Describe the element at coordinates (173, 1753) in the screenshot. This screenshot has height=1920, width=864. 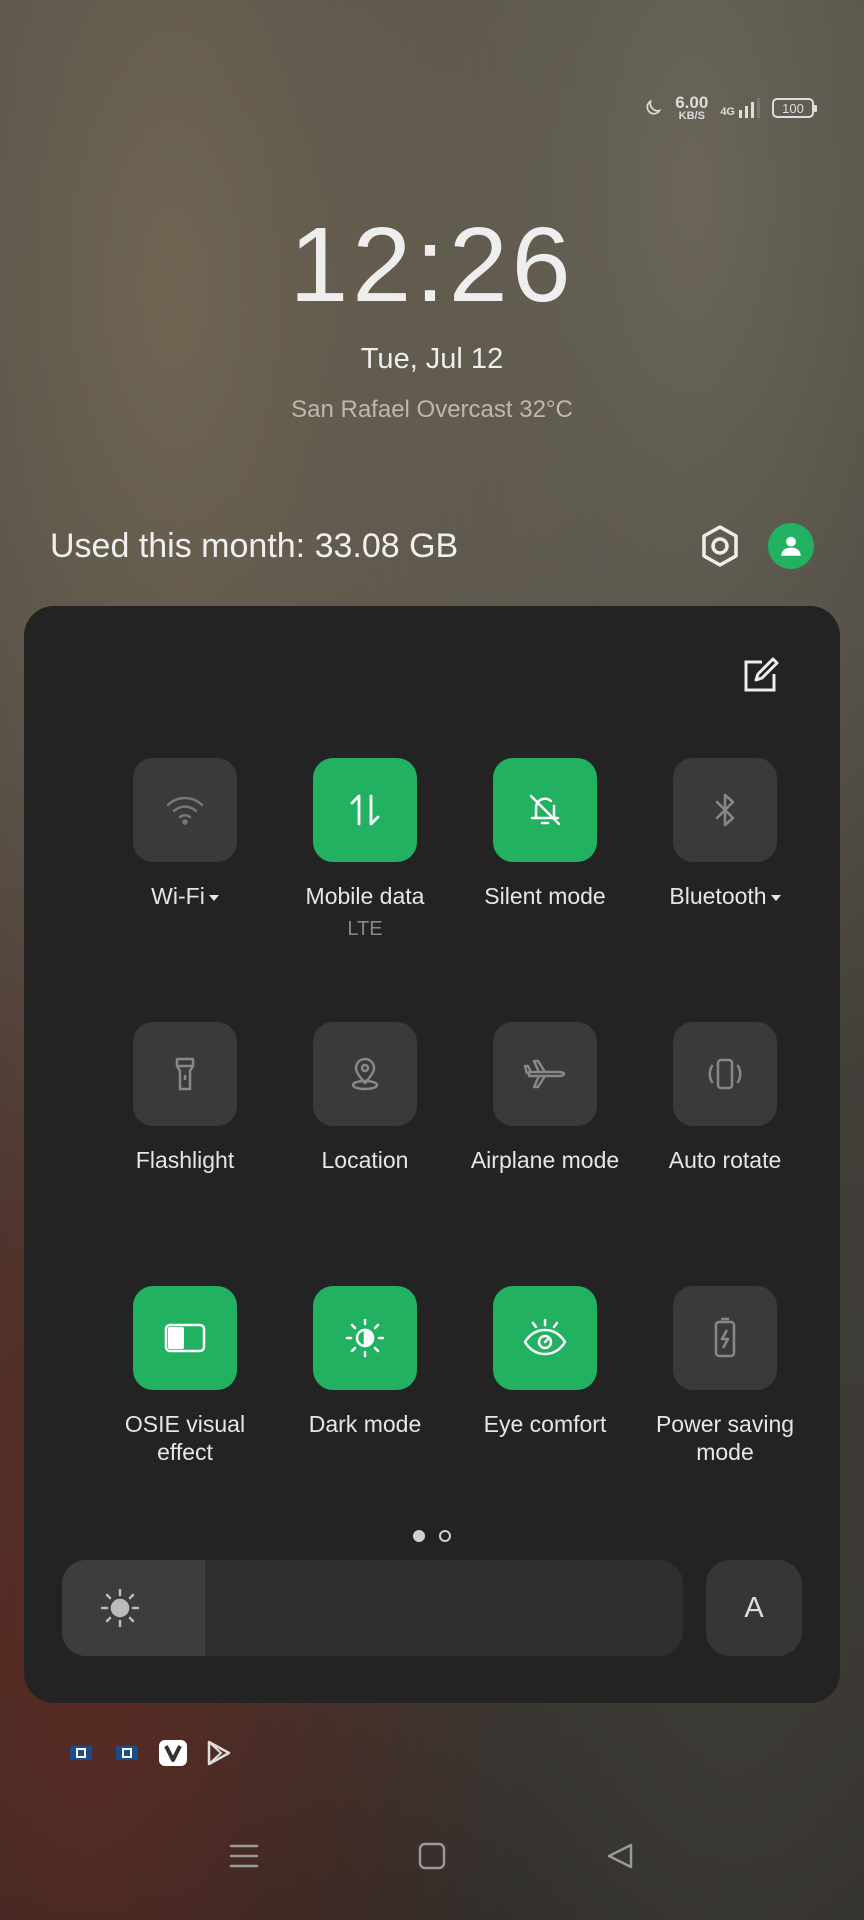
I see `v-app-icon` at that location.